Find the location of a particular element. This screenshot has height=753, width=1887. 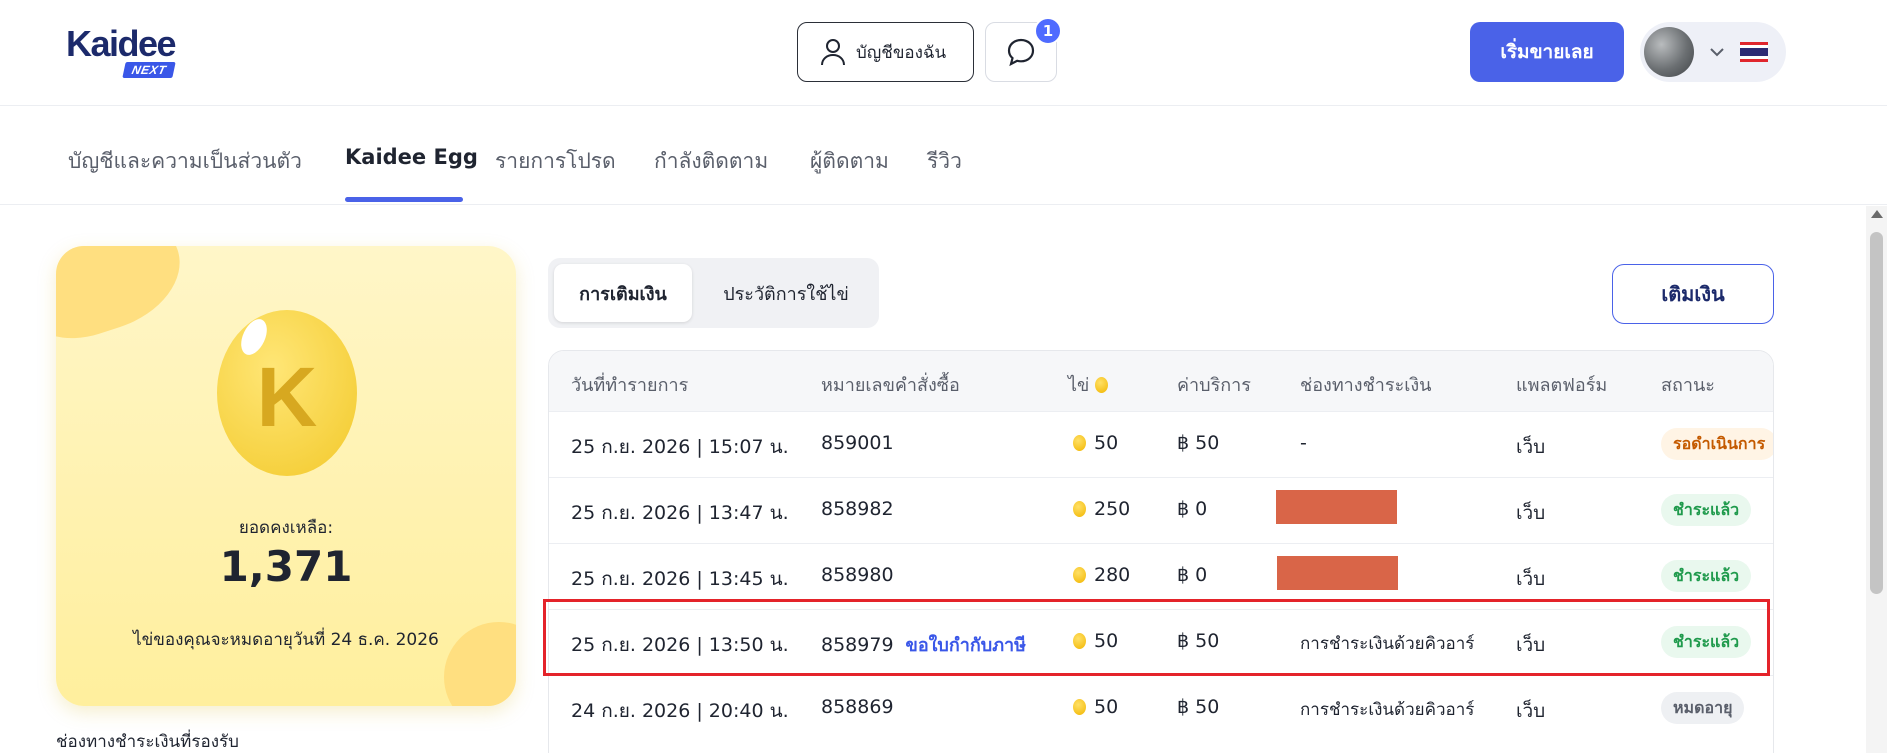

top-header: Kaidee NEXT บัญชีของฉัน 1 เริ่มขายเลย is located at coordinates (943, 53).